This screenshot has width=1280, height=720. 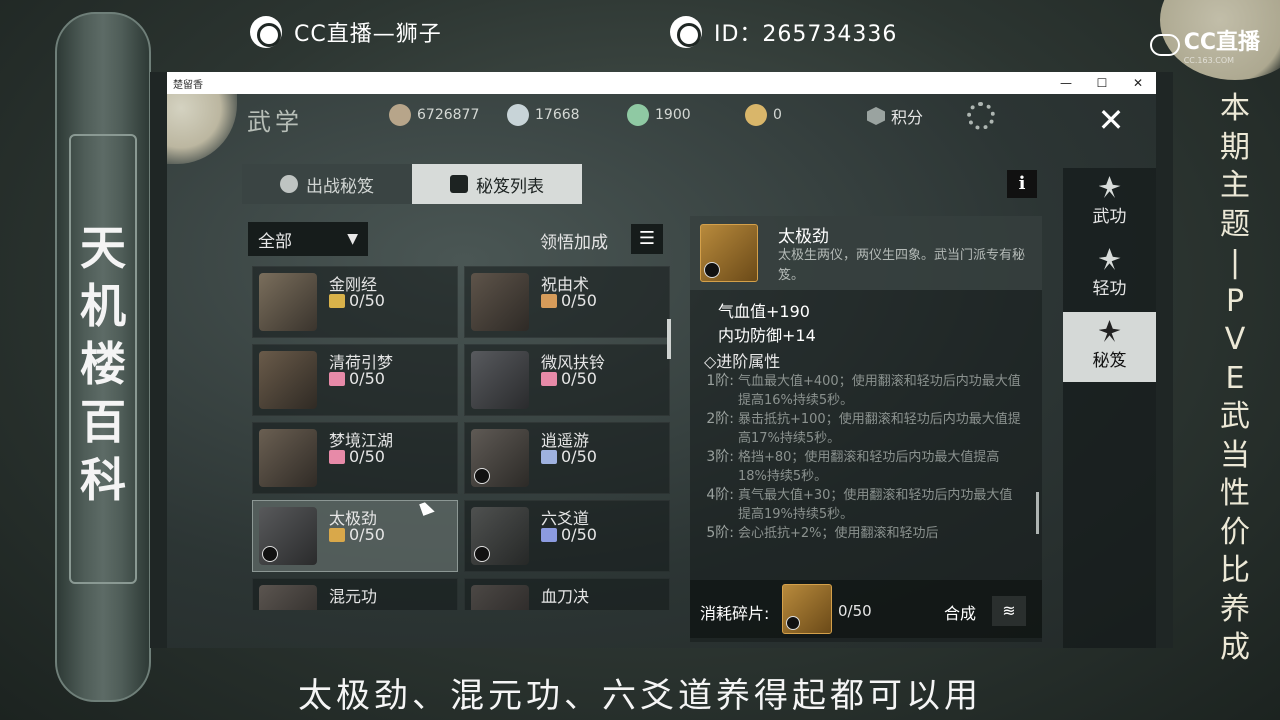 I want to click on tier-row: 1阶: 气血最大值+400；使用翻滚和轻功后内功最大值提高16%持续5秒。, so click(x=863, y=391).